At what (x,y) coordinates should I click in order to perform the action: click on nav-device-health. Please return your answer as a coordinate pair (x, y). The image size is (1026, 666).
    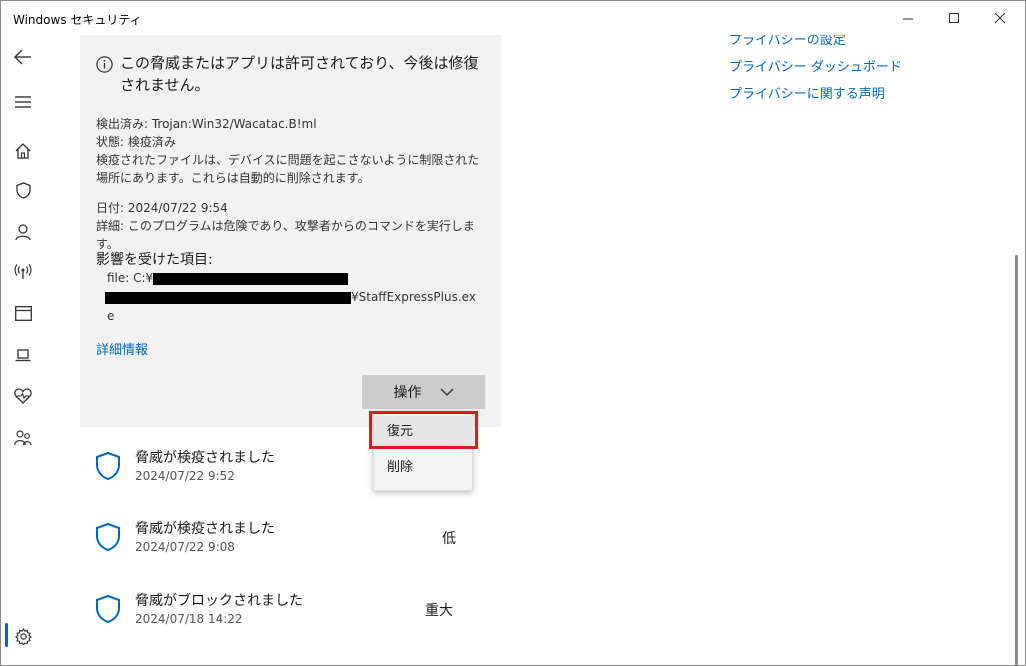
    Looking at the image, I should click on (23, 396).